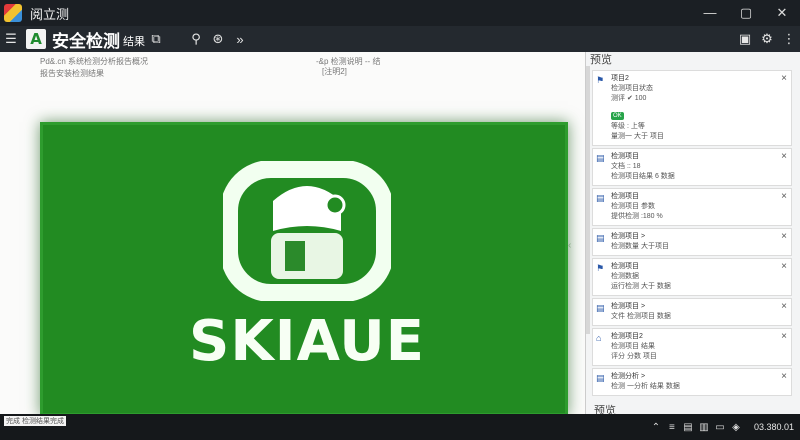  I want to click on card-line: 文件 检测项目 数据, so click(641, 316).